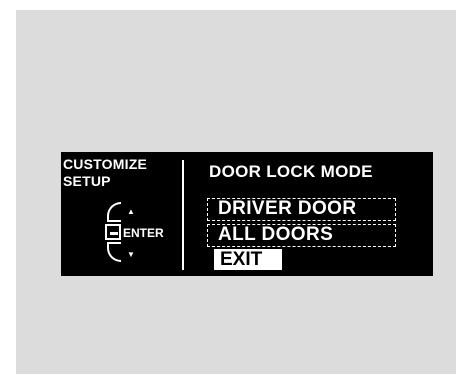  What do you see at coordinates (291, 171) in the screenshot?
I see `door-lock-mode-title: DOOR LOCK MODE` at bounding box center [291, 171].